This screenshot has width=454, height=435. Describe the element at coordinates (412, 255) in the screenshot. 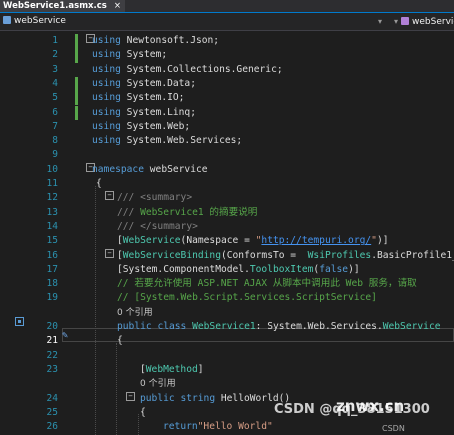

I see `code-token: .BasicProfile1_` at that location.